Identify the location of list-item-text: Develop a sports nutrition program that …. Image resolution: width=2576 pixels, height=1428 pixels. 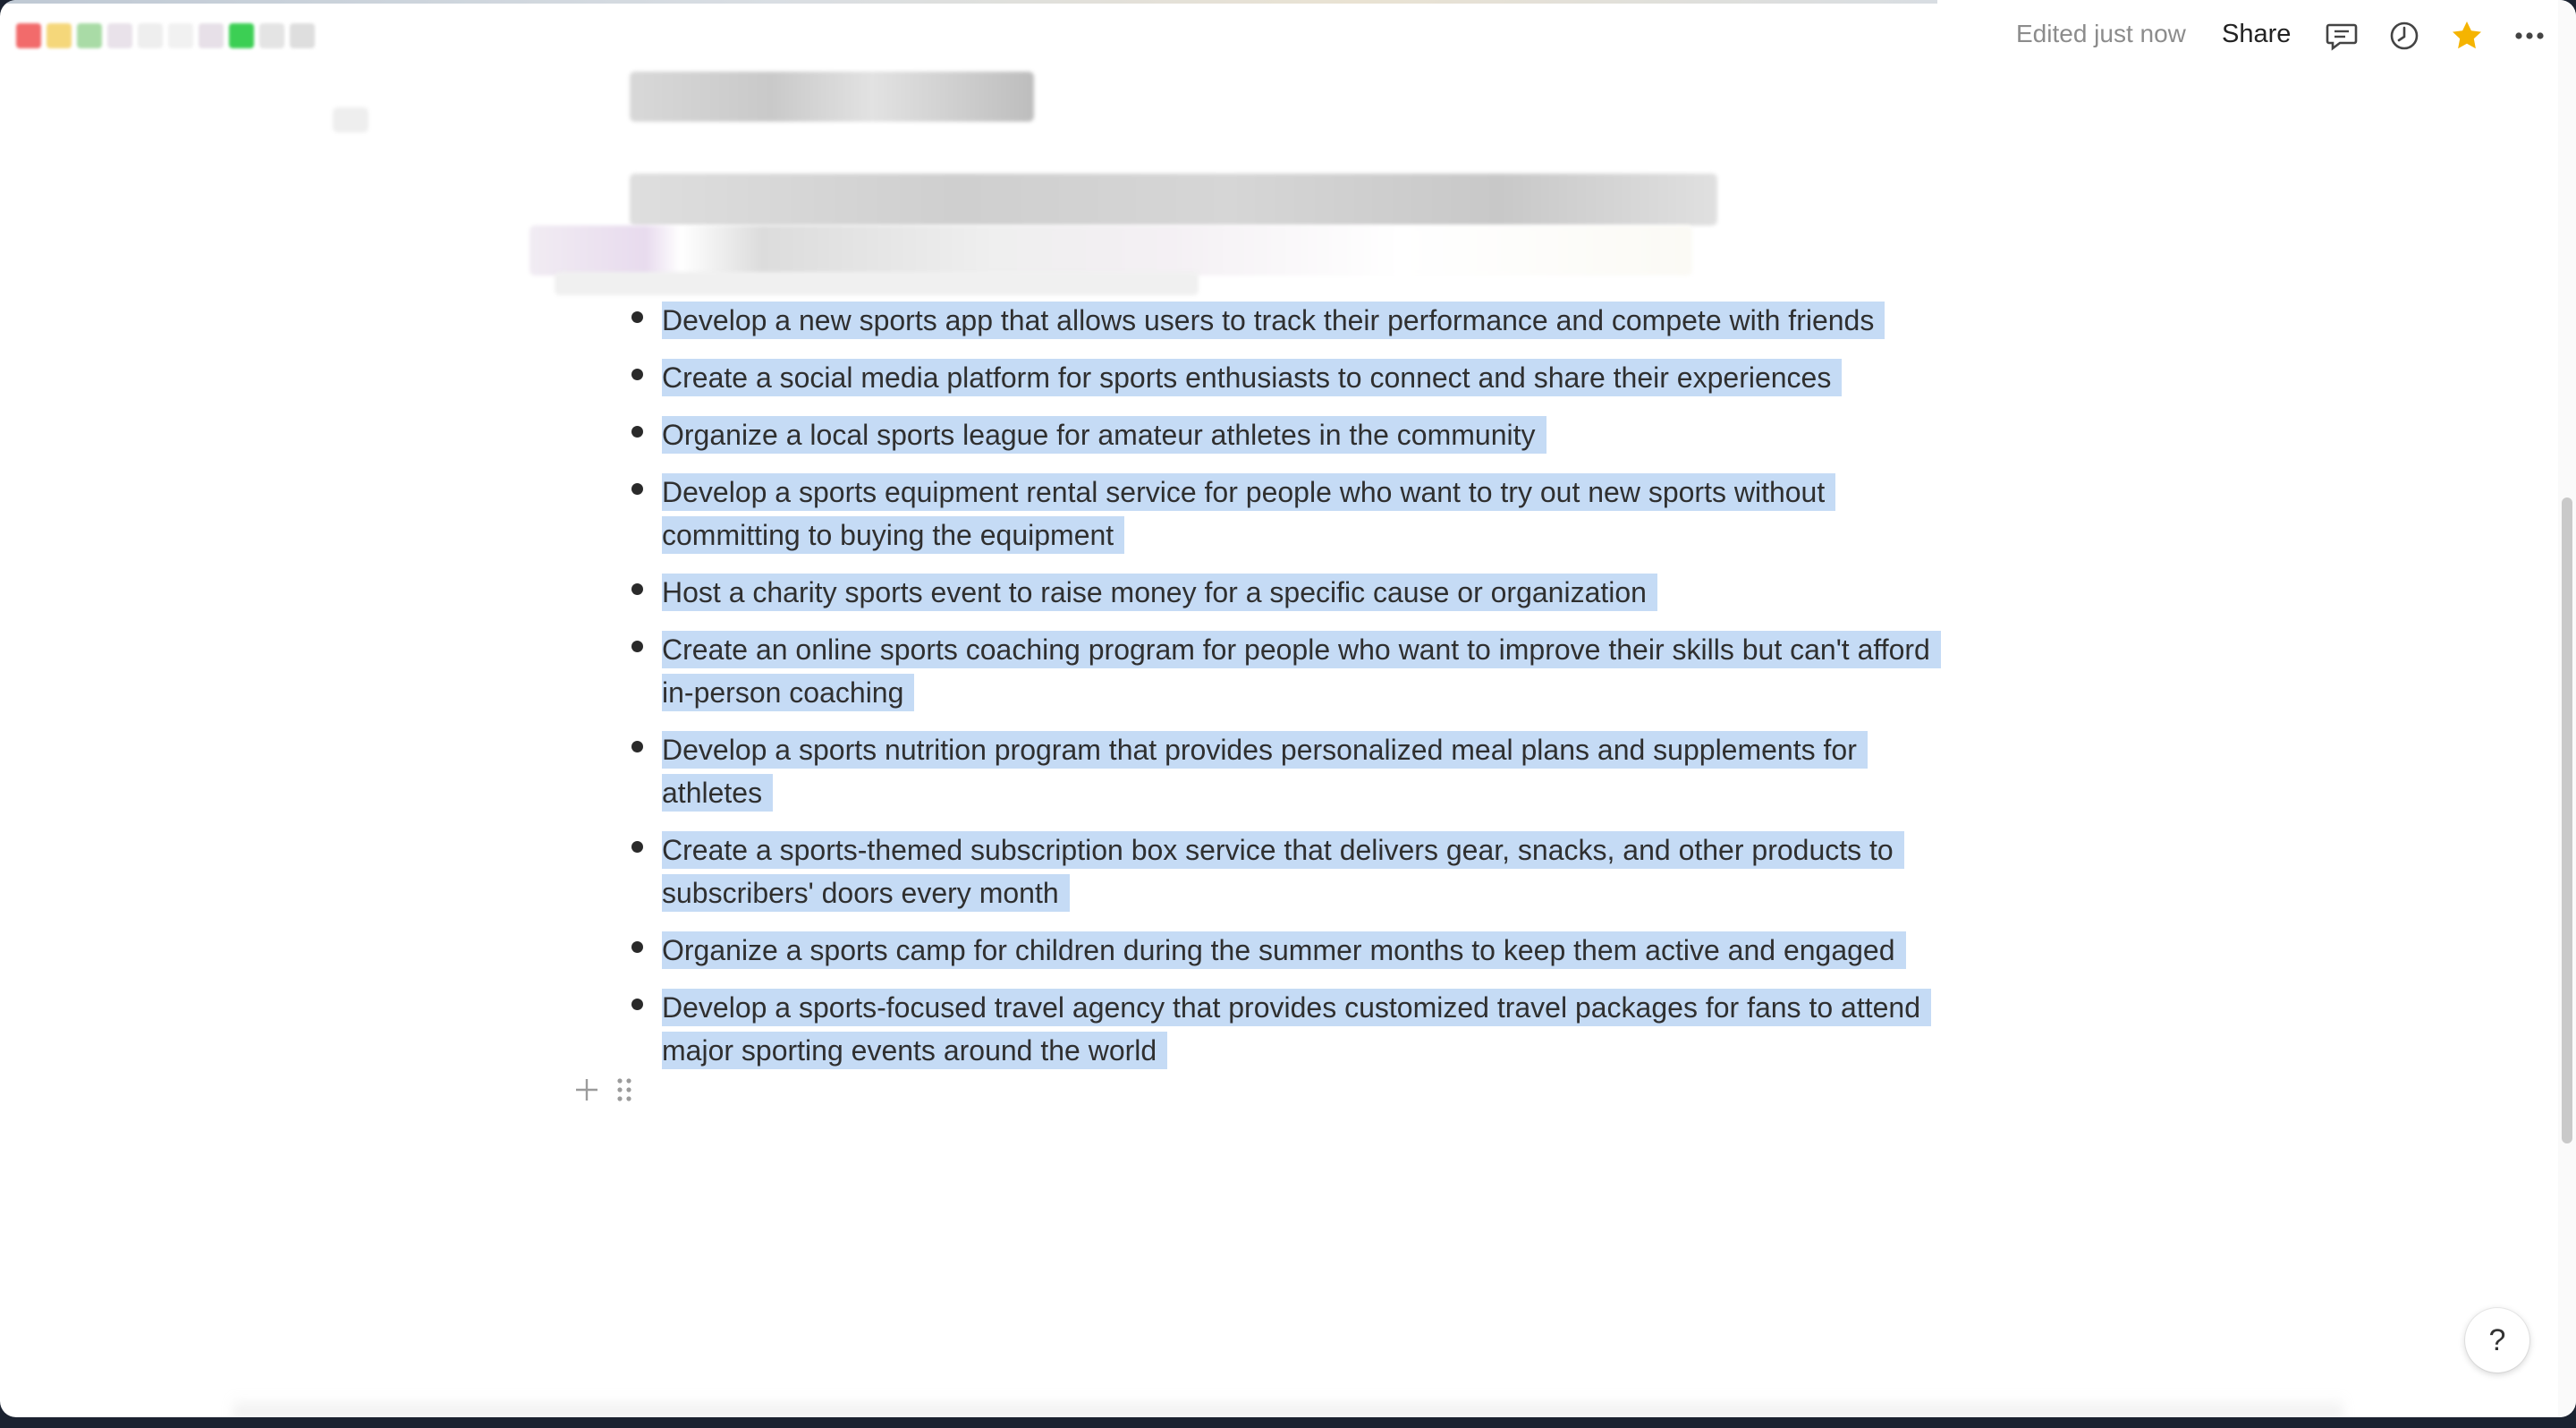
(1265, 771).